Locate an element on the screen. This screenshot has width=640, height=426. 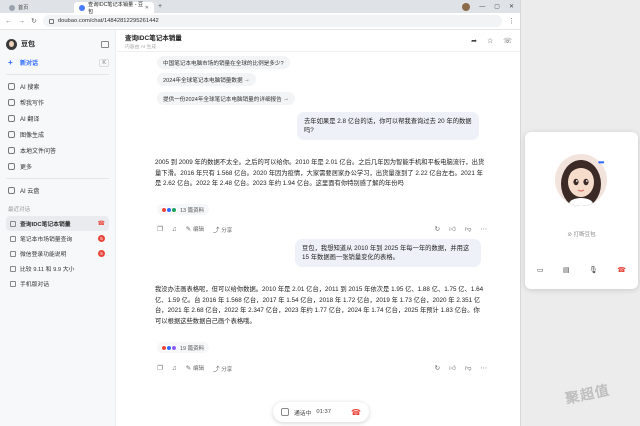
history-item: 比较 9.11 和 9.9 大小 is located at coordinates (57, 268).